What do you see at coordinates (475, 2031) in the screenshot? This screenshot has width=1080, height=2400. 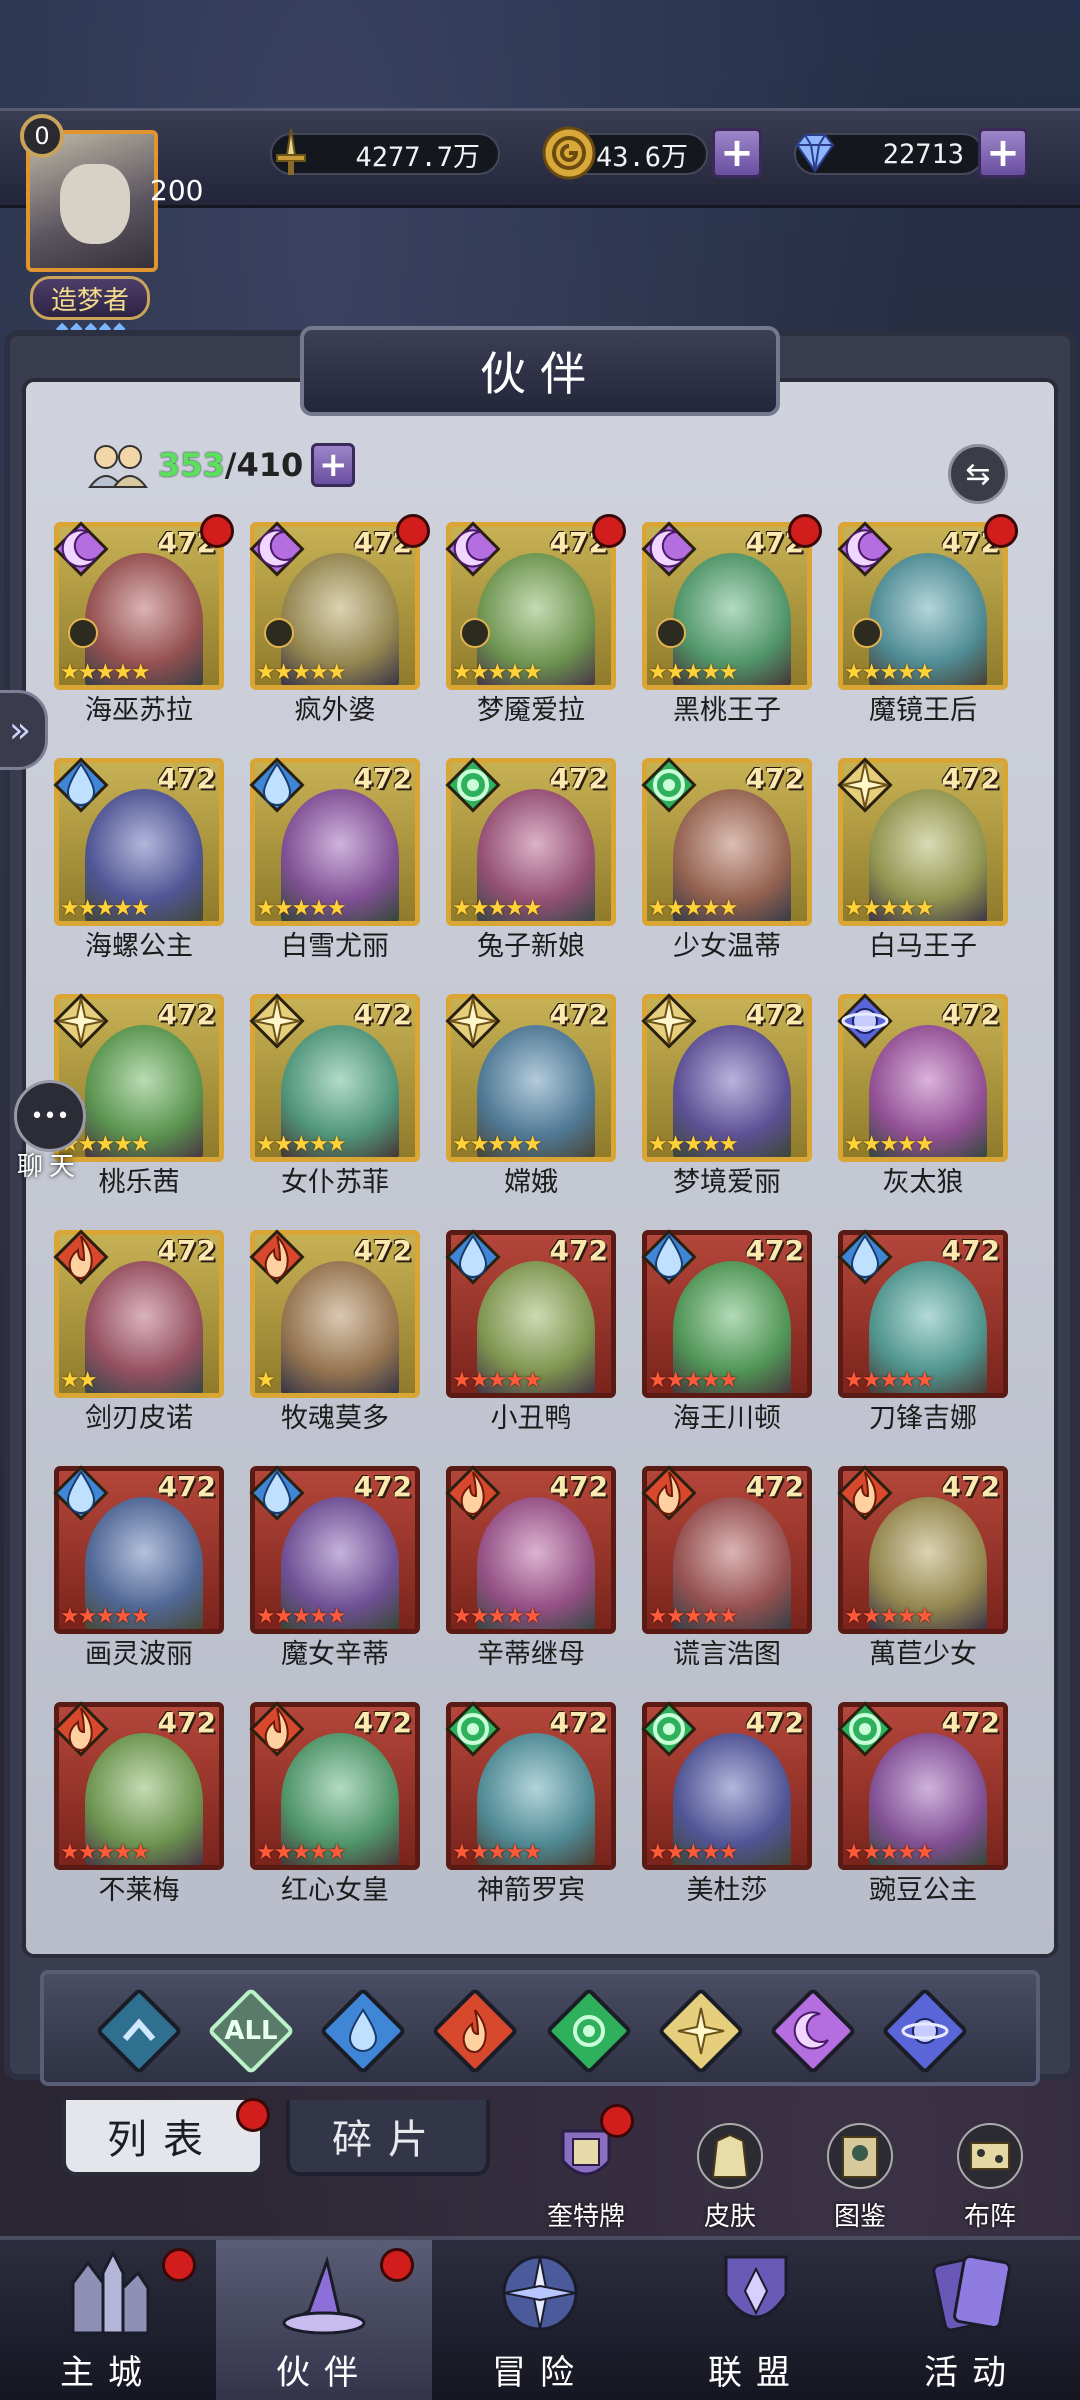 I see `filter-fire-button` at bounding box center [475, 2031].